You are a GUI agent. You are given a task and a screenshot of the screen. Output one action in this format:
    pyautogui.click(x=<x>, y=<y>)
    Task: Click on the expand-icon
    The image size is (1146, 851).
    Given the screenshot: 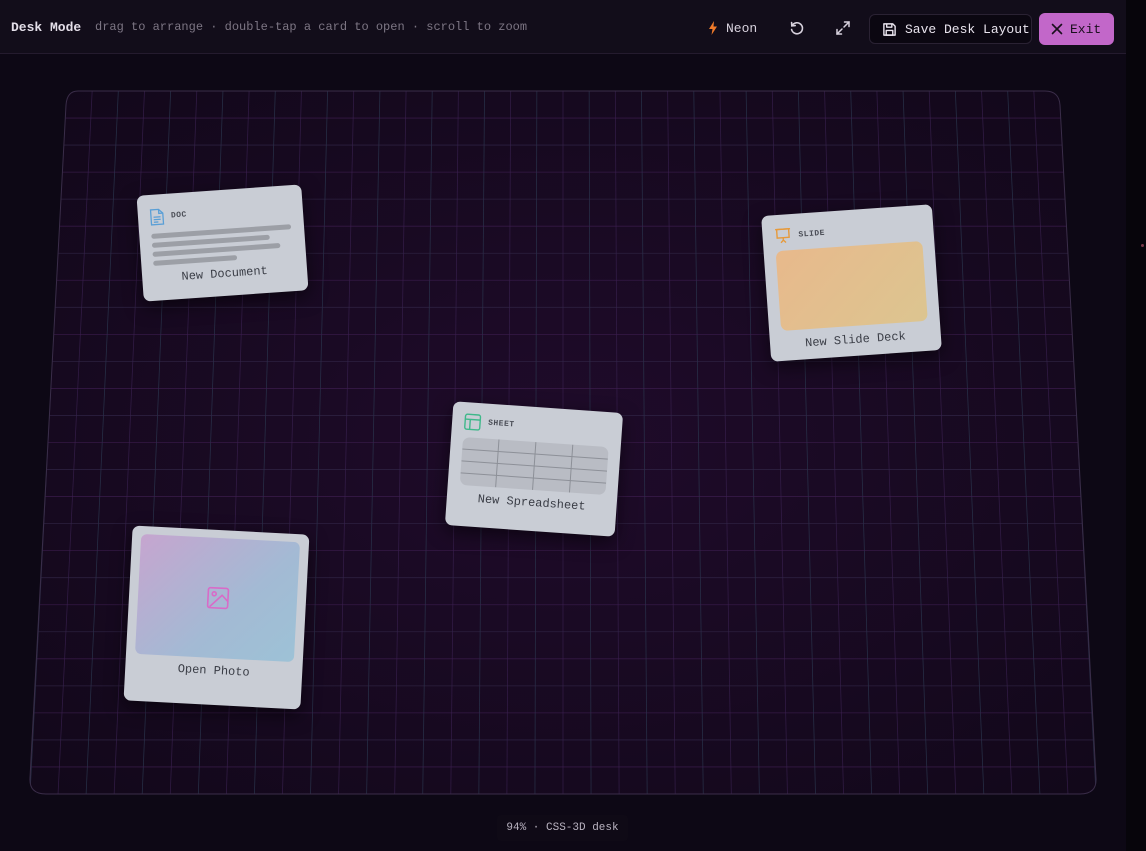 What is the action you would take?
    pyautogui.click(x=843, y=28)
    